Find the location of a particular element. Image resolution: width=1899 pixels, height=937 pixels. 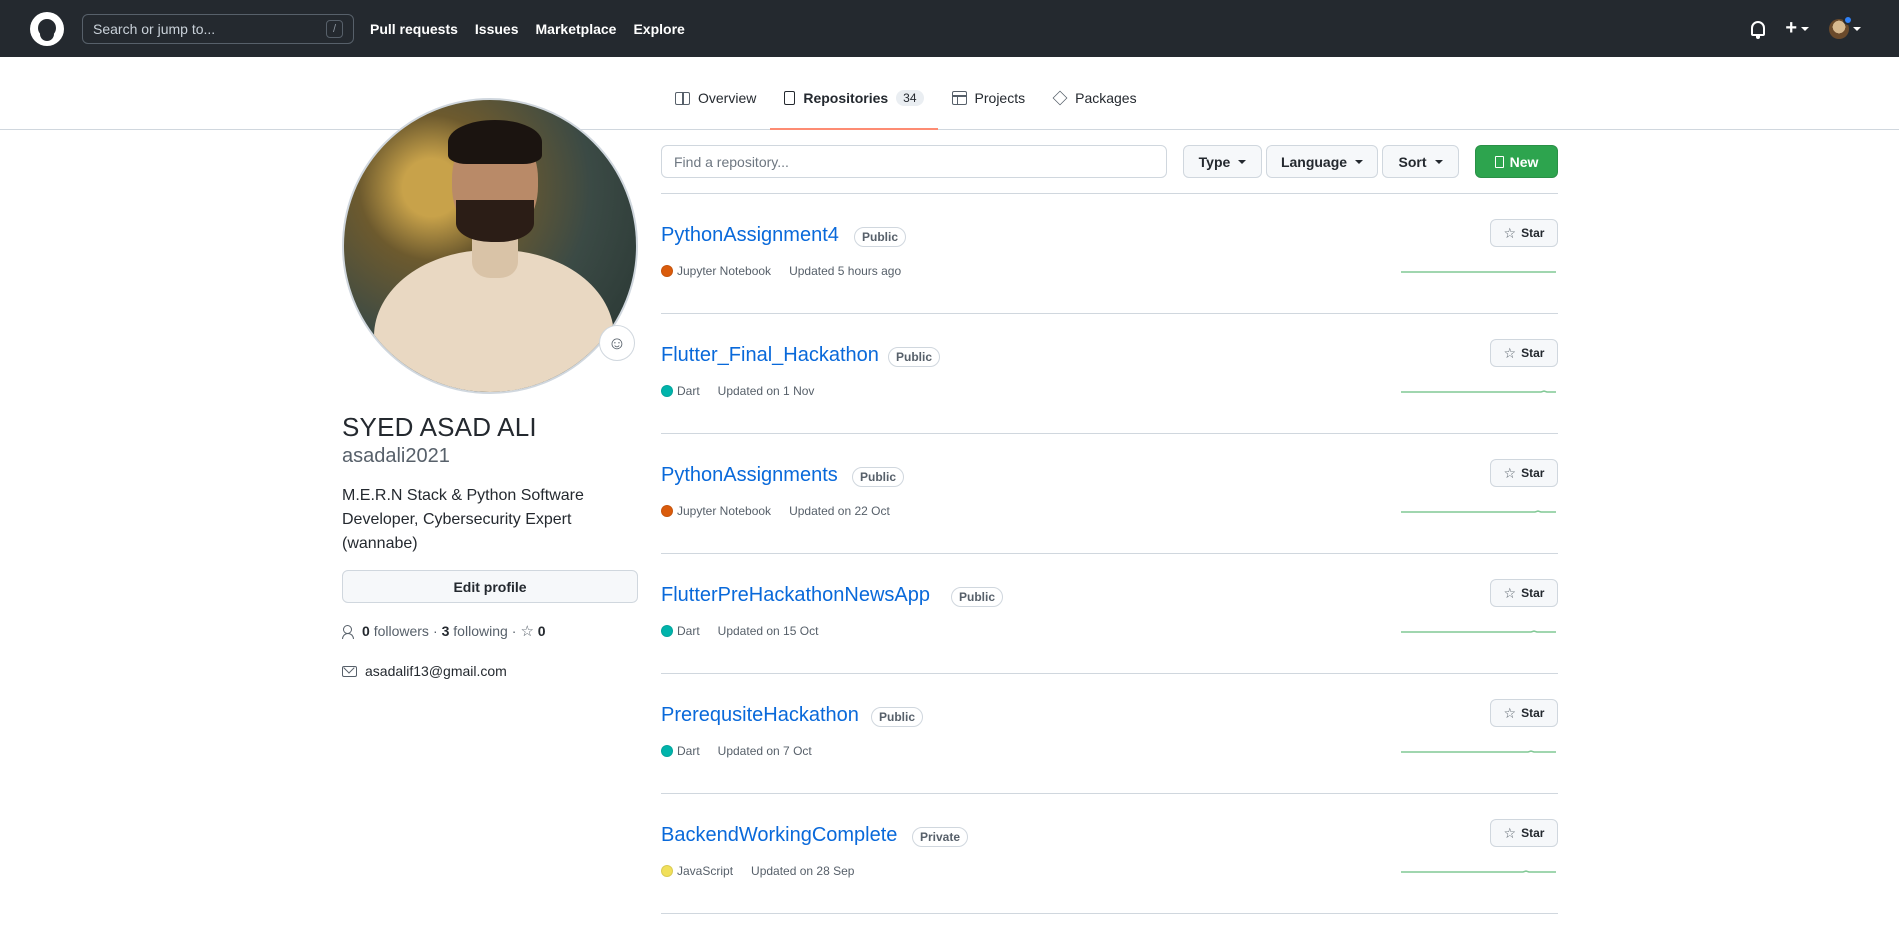

repo-meta: Jupyter Notebook Updated 5 hours ago is located at coordinates (781, 271).